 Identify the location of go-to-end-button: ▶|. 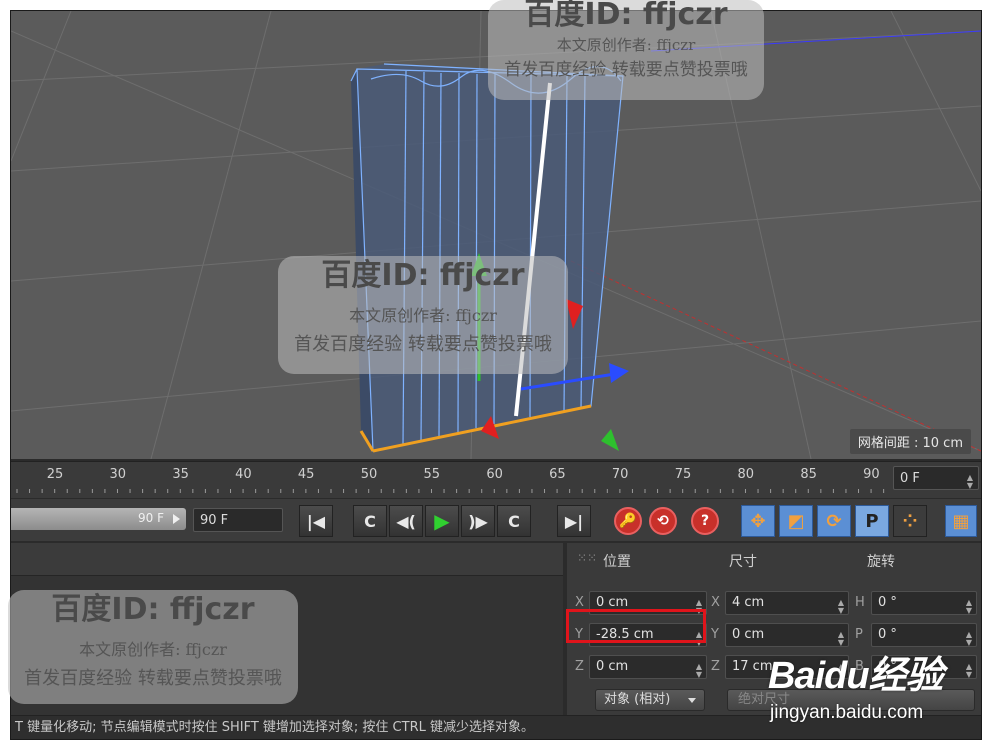
(574, 521).